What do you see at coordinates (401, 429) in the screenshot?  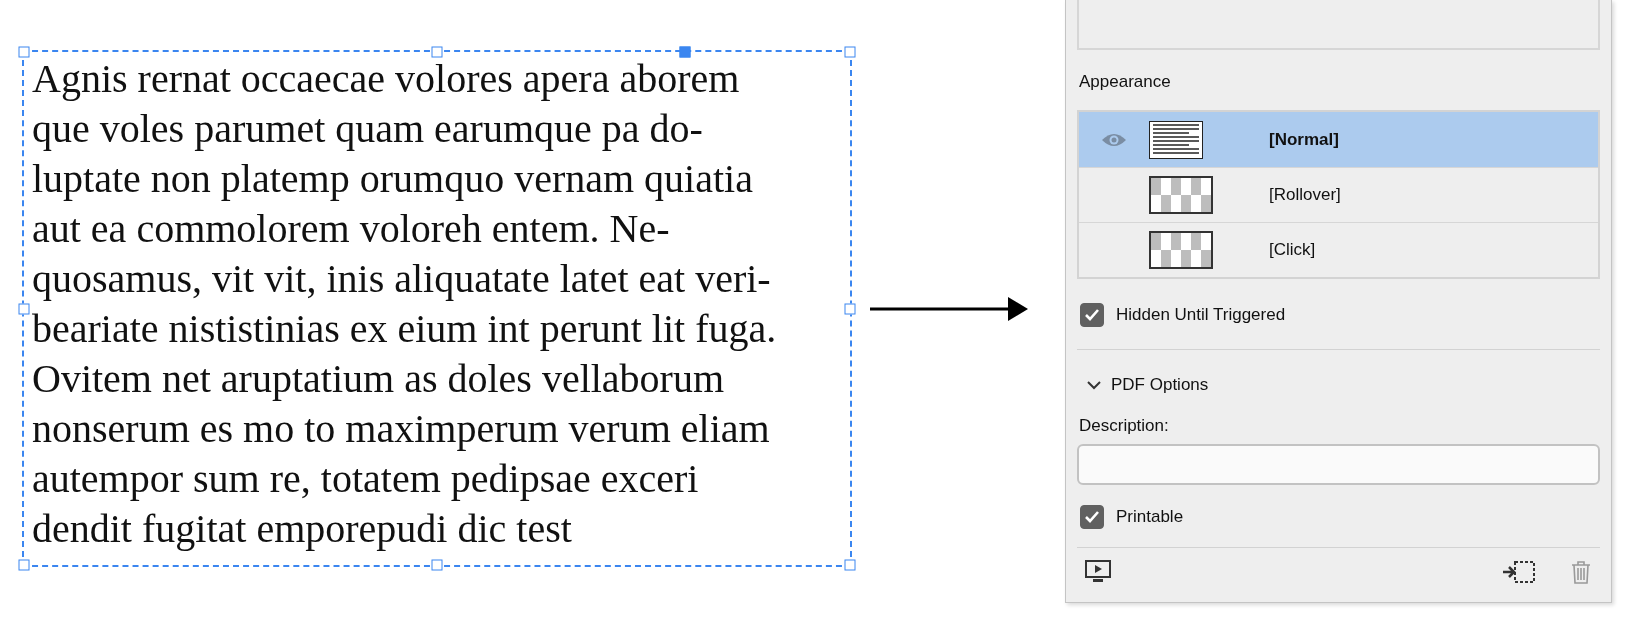 I see `text-line: nonserum es mo to maximperum verum eliam` at bounding box center [401, 429].